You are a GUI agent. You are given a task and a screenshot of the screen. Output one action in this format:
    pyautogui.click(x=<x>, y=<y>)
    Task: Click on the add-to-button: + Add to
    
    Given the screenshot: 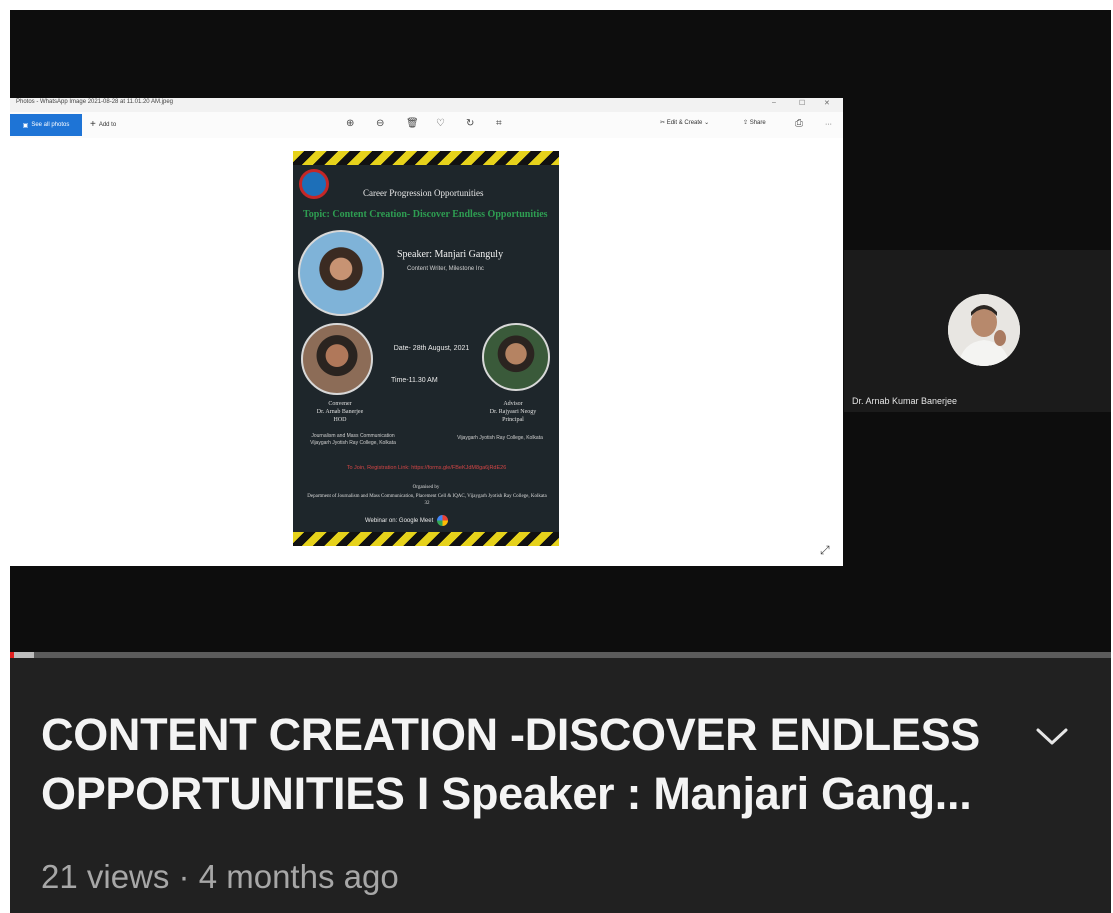 What is the action you would take?
    pyautogui.click(x=103, y=124)
    